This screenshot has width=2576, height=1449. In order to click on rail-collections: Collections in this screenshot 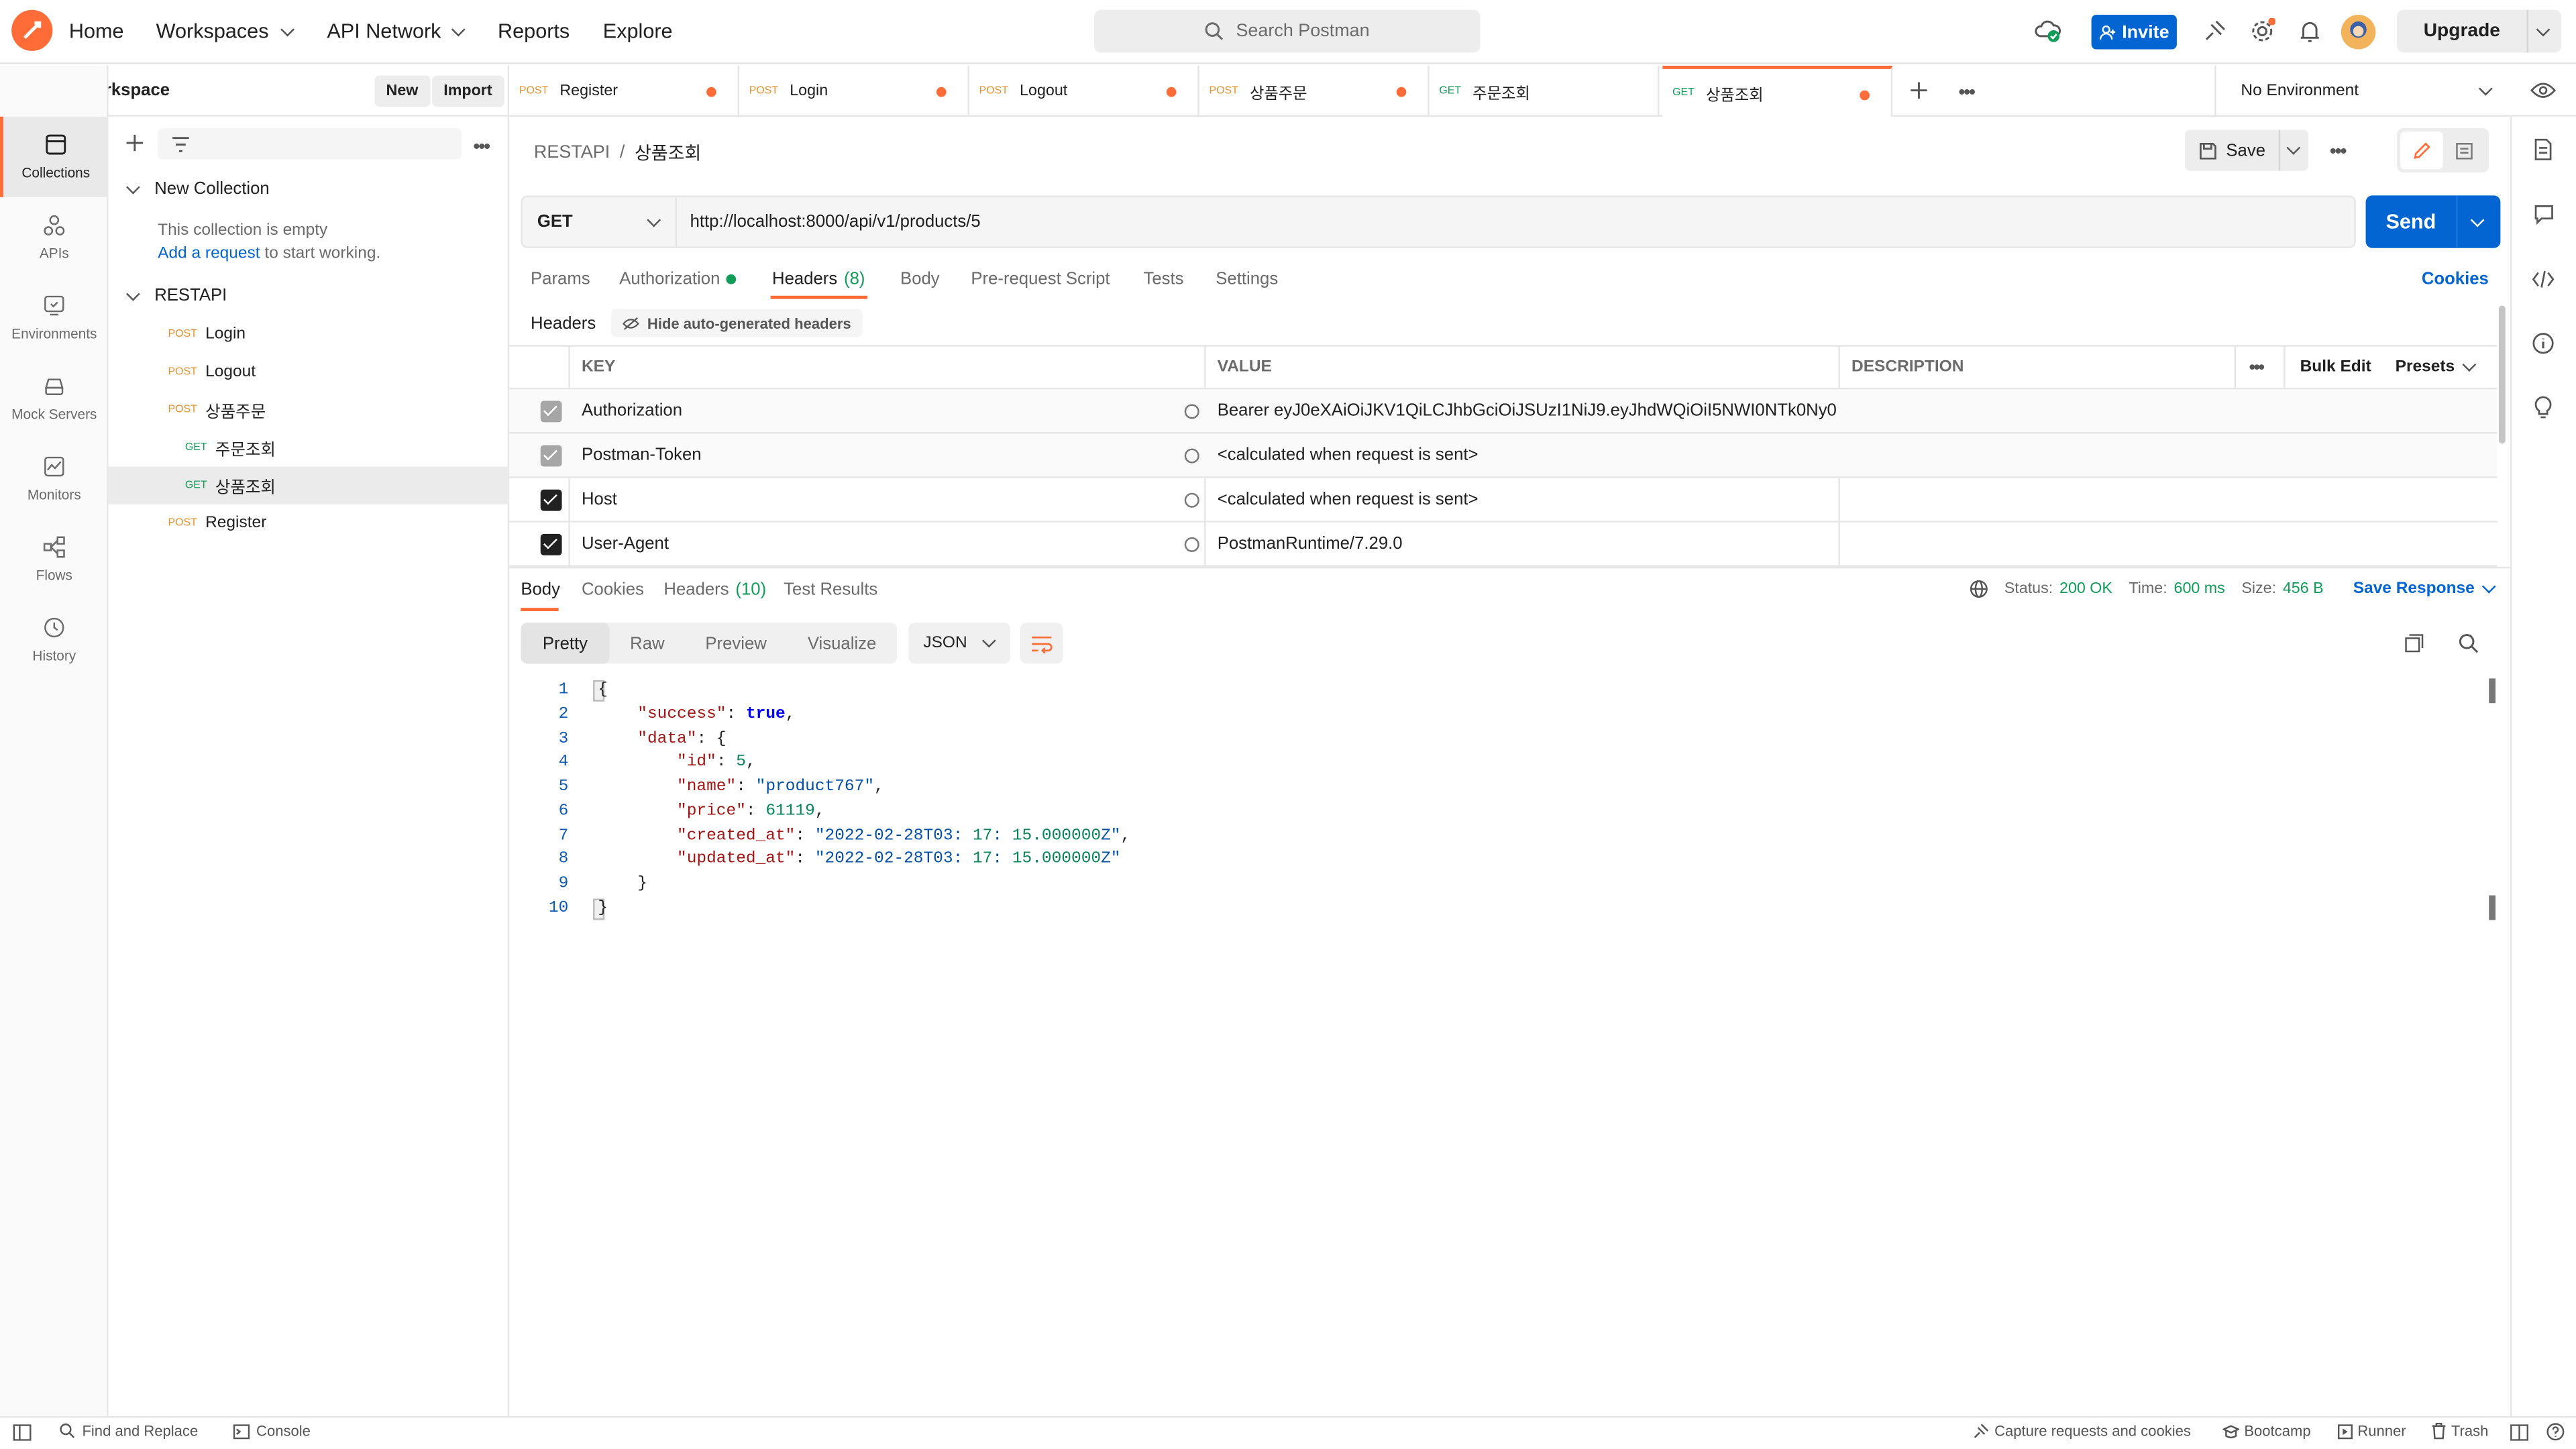, I will do `click(54, 156)`.